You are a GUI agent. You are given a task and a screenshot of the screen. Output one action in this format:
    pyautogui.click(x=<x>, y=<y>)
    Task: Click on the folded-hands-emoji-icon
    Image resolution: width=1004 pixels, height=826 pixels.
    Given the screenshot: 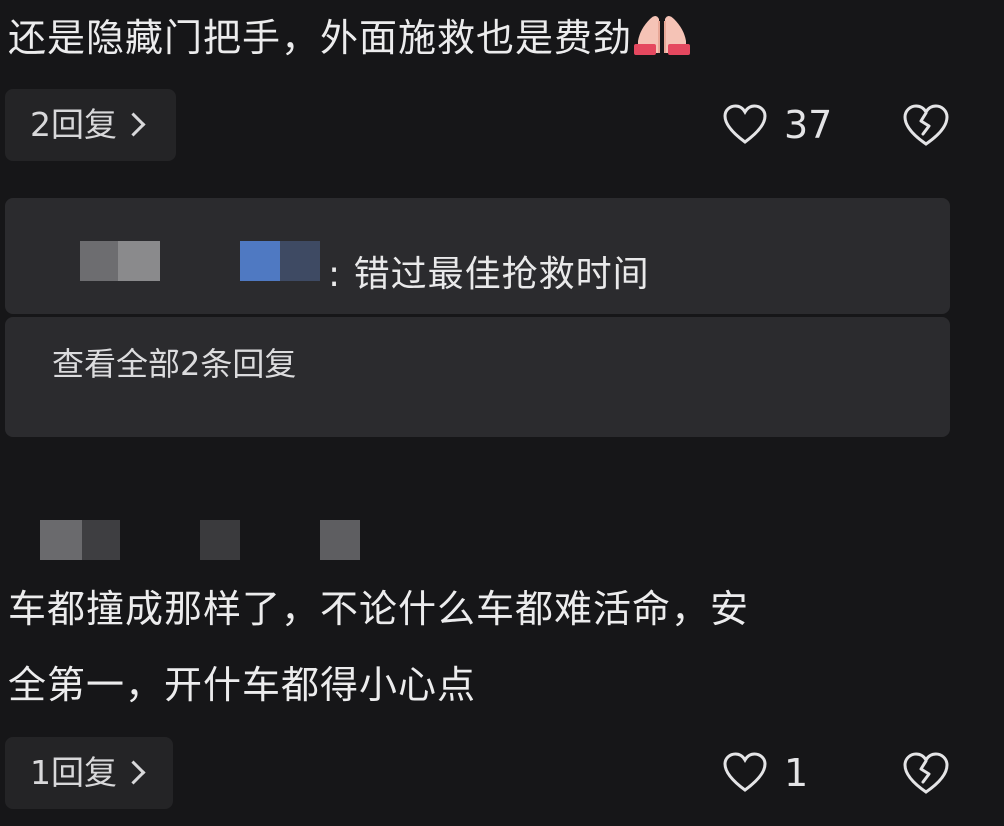 What is the action you would take?
    pyautogui.click(x=662, y=29)
    